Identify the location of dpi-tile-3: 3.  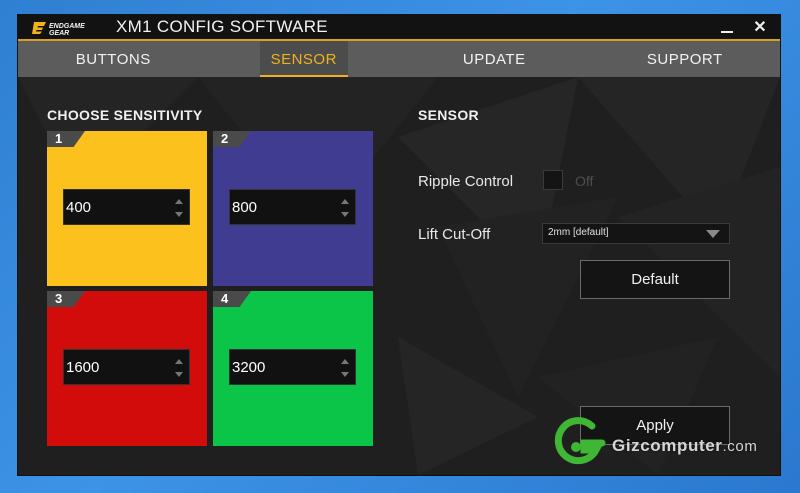
(127, 368).